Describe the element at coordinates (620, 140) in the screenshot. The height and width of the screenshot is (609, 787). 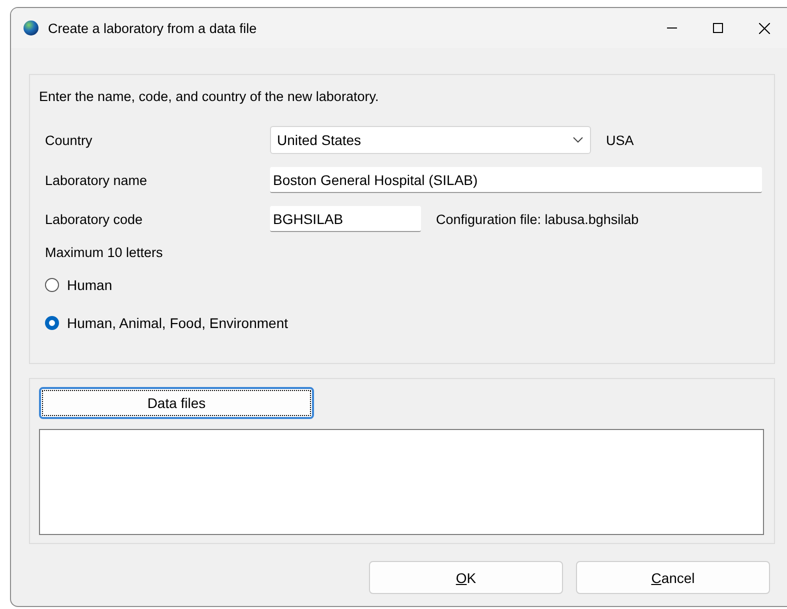
I see `country-code: USA` at that location.